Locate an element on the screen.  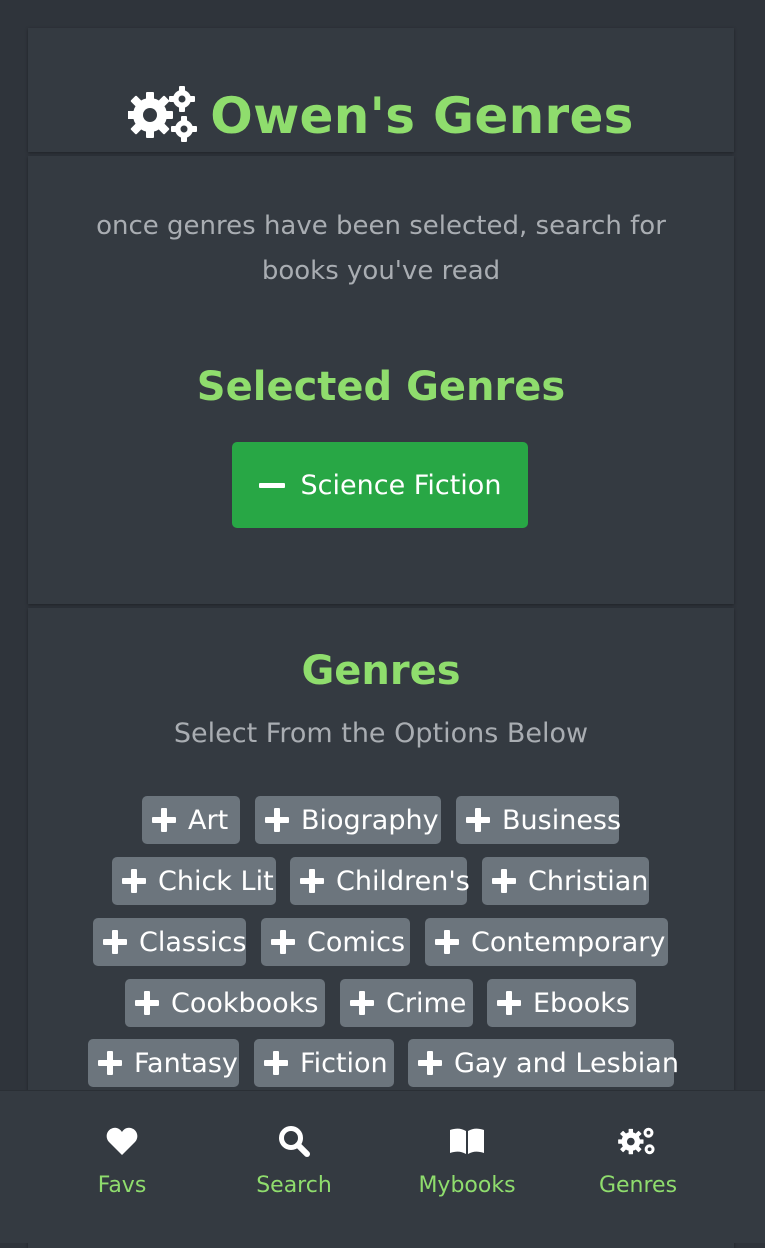
genre-chip-label: Children's is located at coordinates (403, 881).